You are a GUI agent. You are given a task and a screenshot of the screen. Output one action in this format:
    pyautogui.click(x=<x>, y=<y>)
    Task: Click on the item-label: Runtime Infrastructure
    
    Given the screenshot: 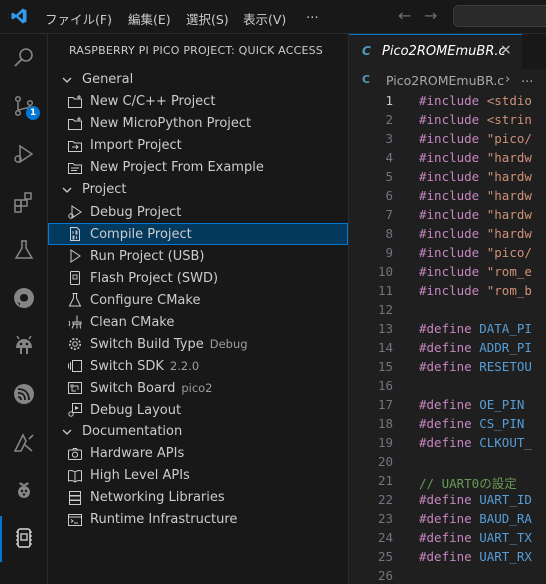 What is the action you would take?
    pyautogui.click(x=164, y=519)
    